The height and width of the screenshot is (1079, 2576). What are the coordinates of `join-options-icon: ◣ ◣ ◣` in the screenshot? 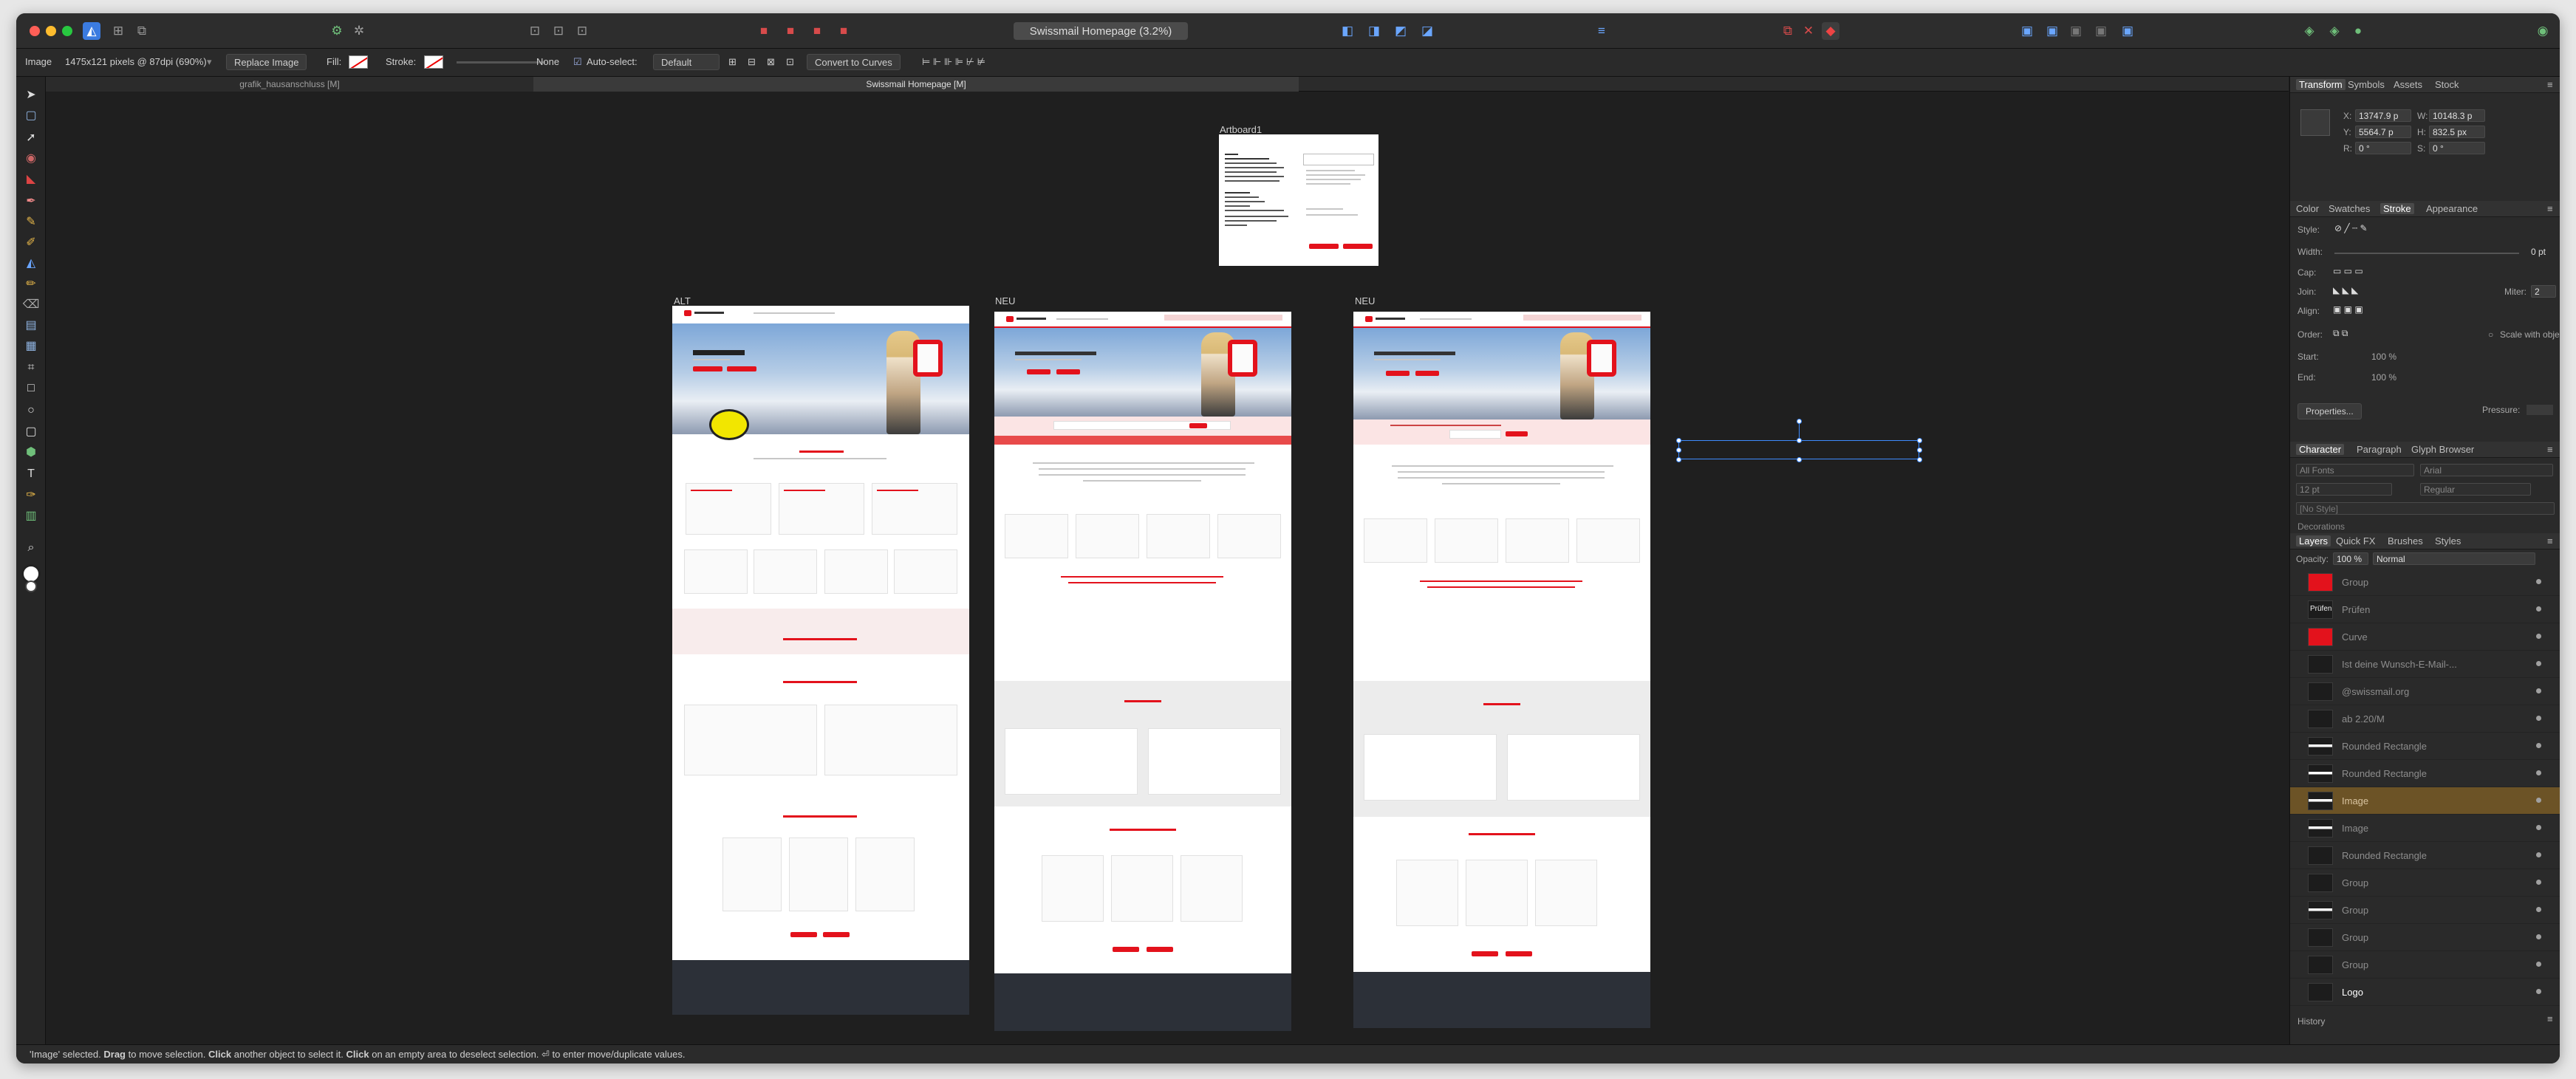 It's located at (2345, 290).